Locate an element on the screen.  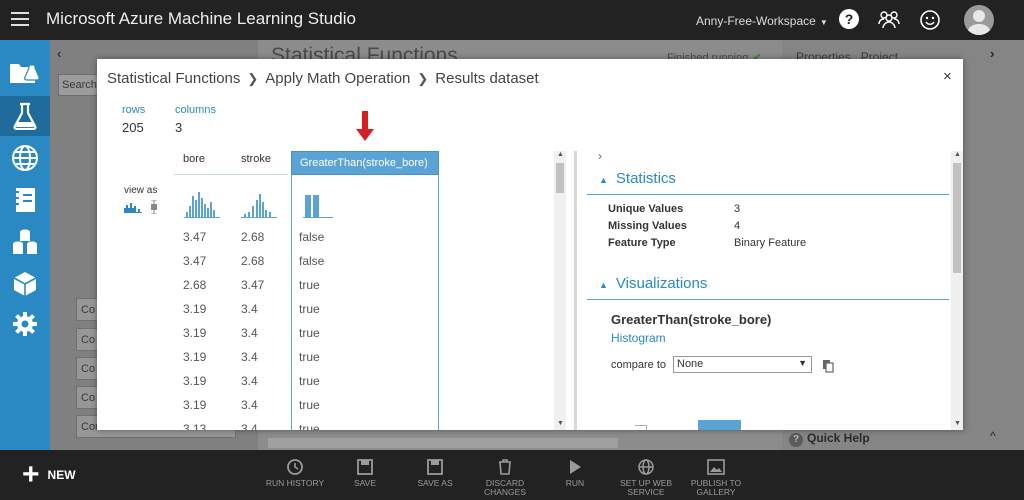
collapse-properties-icon: › is located at coordinates (992, 53).